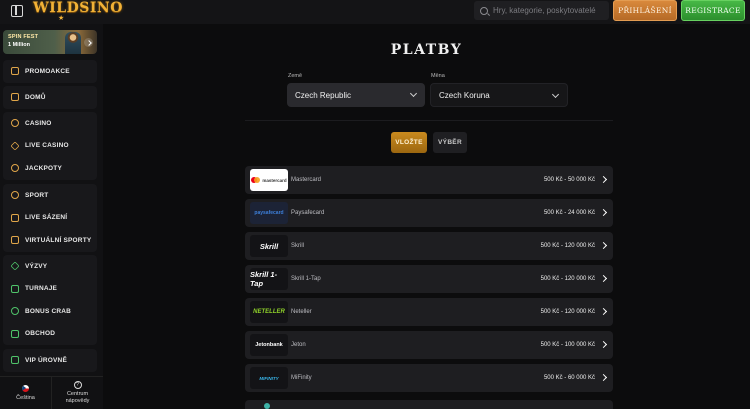 The width and height of the screenshot is (750, 409). I want to click on gift-icon, so click(15, 71).